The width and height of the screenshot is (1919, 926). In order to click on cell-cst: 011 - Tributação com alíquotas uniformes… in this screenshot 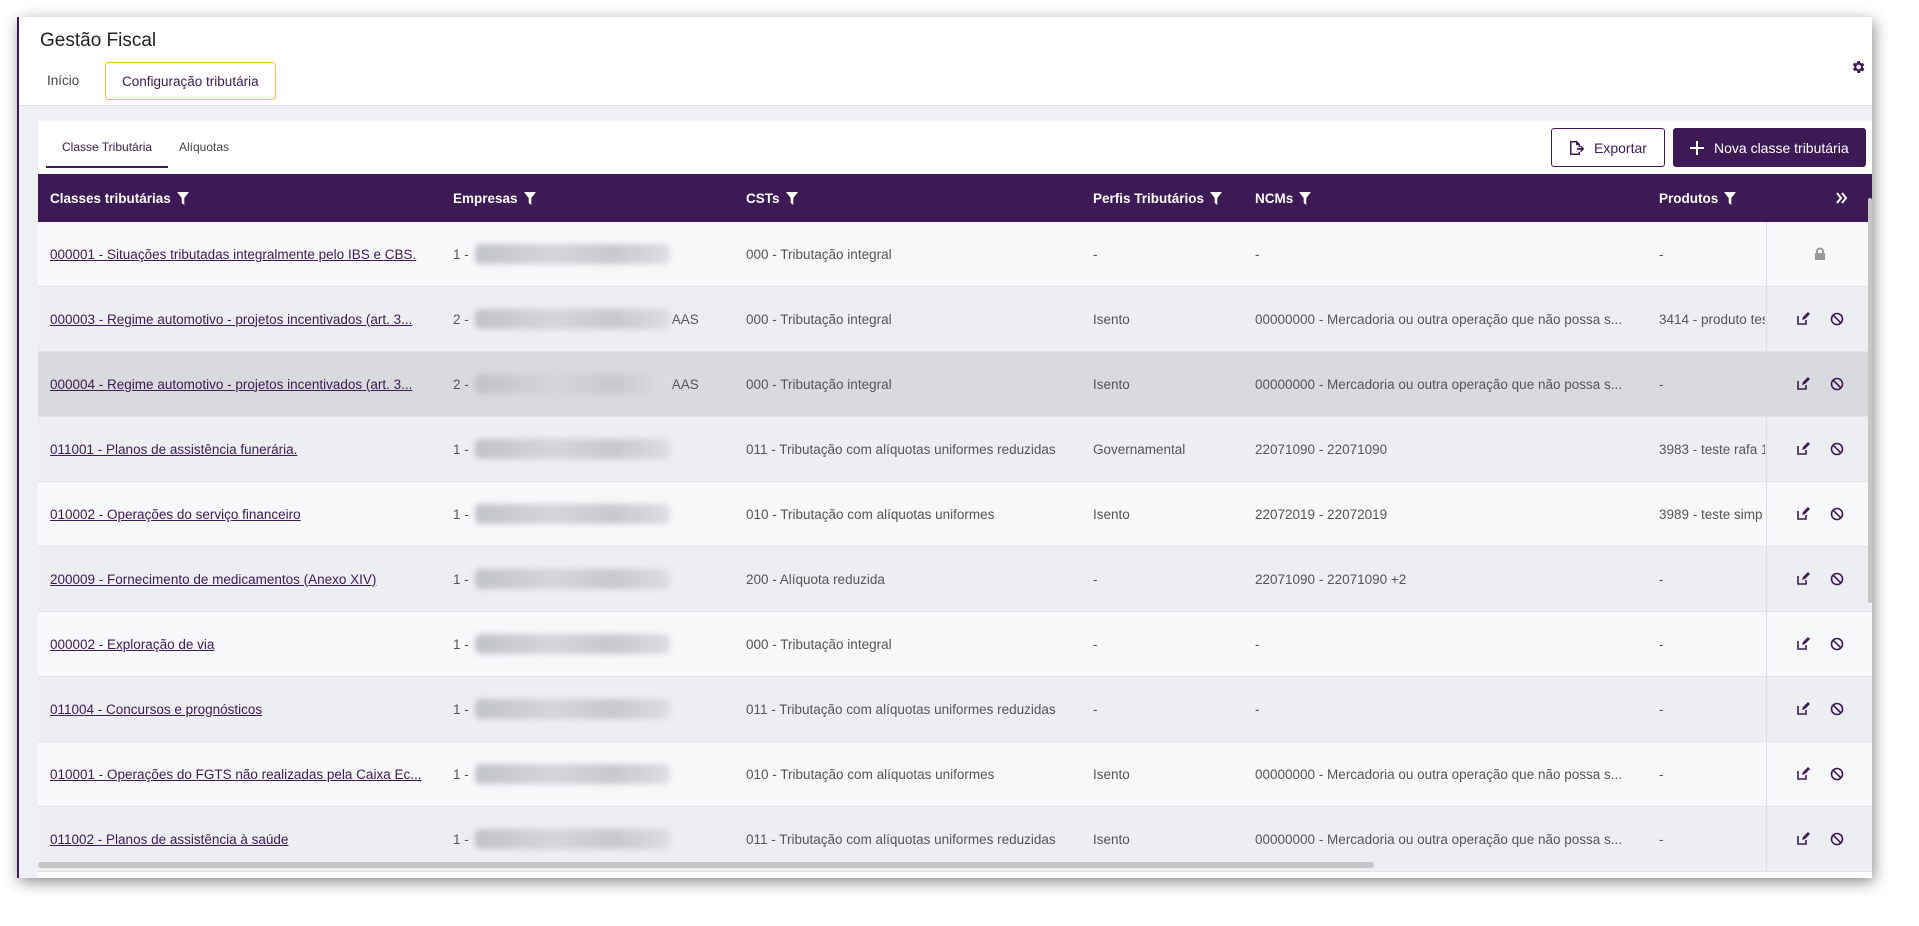, I will do `click(901, 449)`.